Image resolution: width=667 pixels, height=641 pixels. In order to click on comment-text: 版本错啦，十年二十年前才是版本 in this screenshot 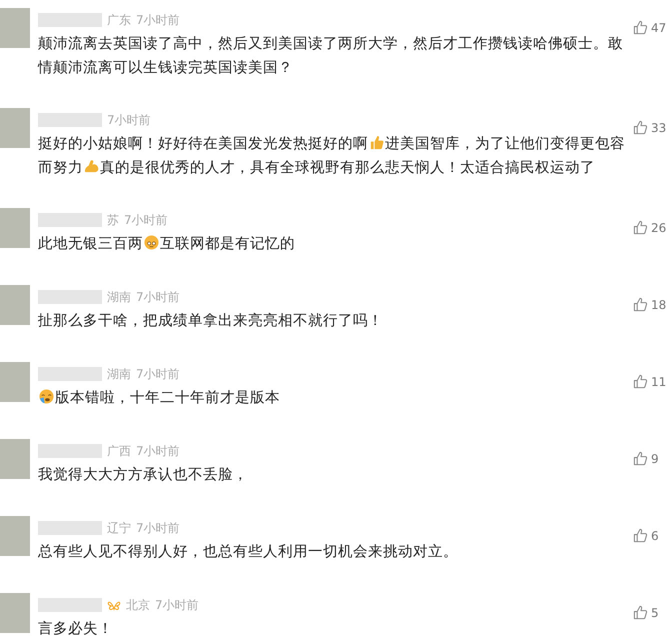, I will do `click(352, 398)`.